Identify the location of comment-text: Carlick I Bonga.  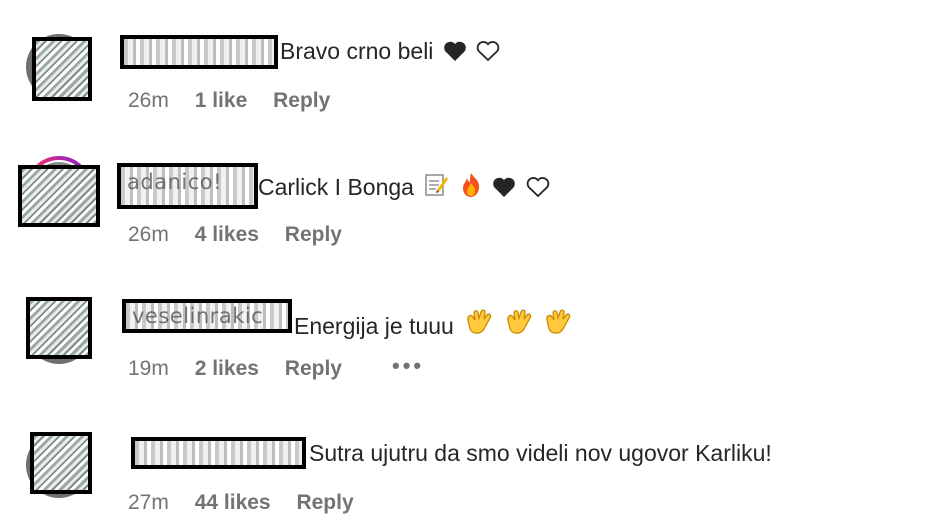
(404, 188).